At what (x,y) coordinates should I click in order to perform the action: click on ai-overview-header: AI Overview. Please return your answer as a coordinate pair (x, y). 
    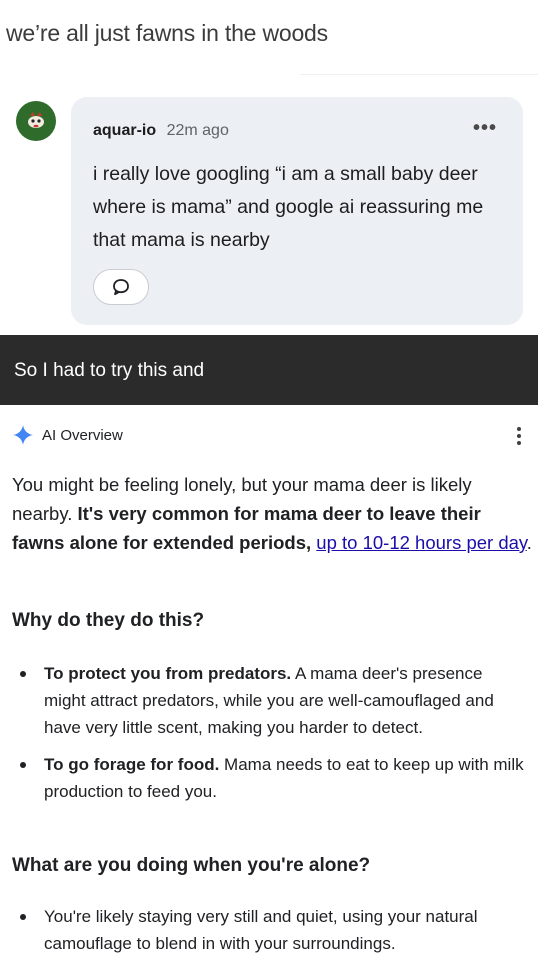
    Looking at the image, I should click on (67, 435).